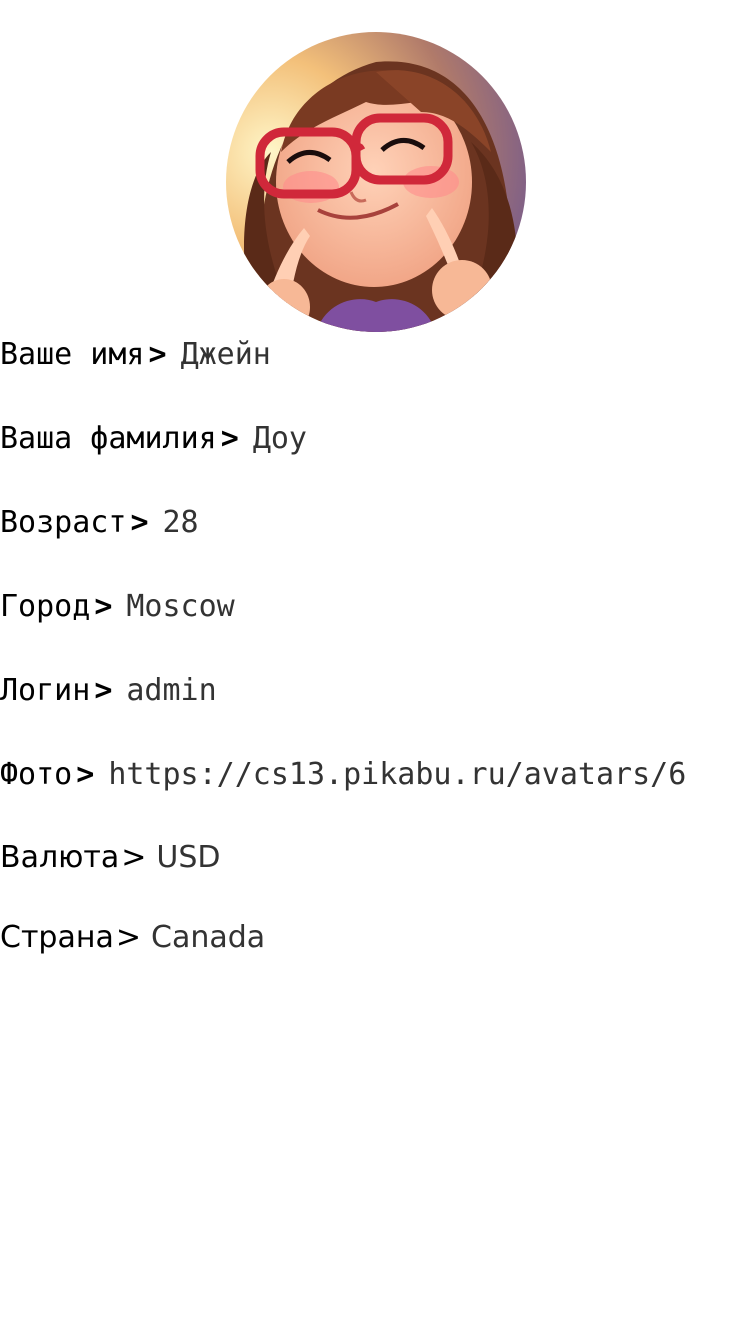 This screenshot has height=1334, width=750. I want to click on field-label: Страна, so click(57, 937).